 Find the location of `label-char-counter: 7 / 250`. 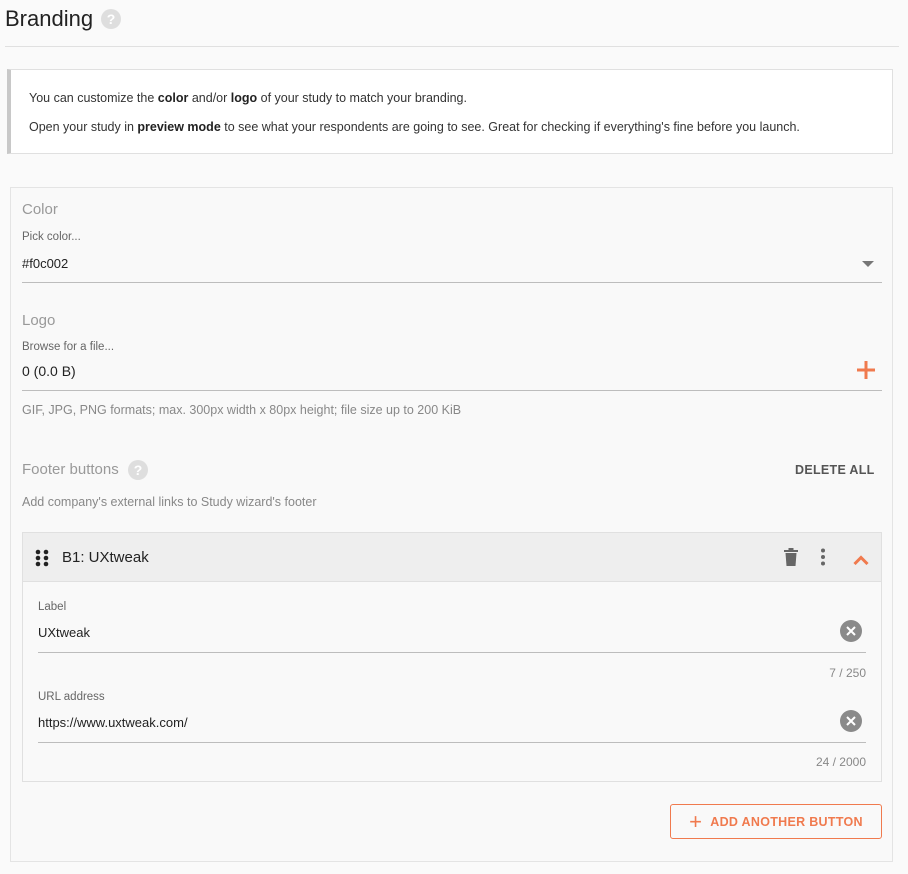

label-char-counter: 7 / 250 is located at coordinates (847, 673).